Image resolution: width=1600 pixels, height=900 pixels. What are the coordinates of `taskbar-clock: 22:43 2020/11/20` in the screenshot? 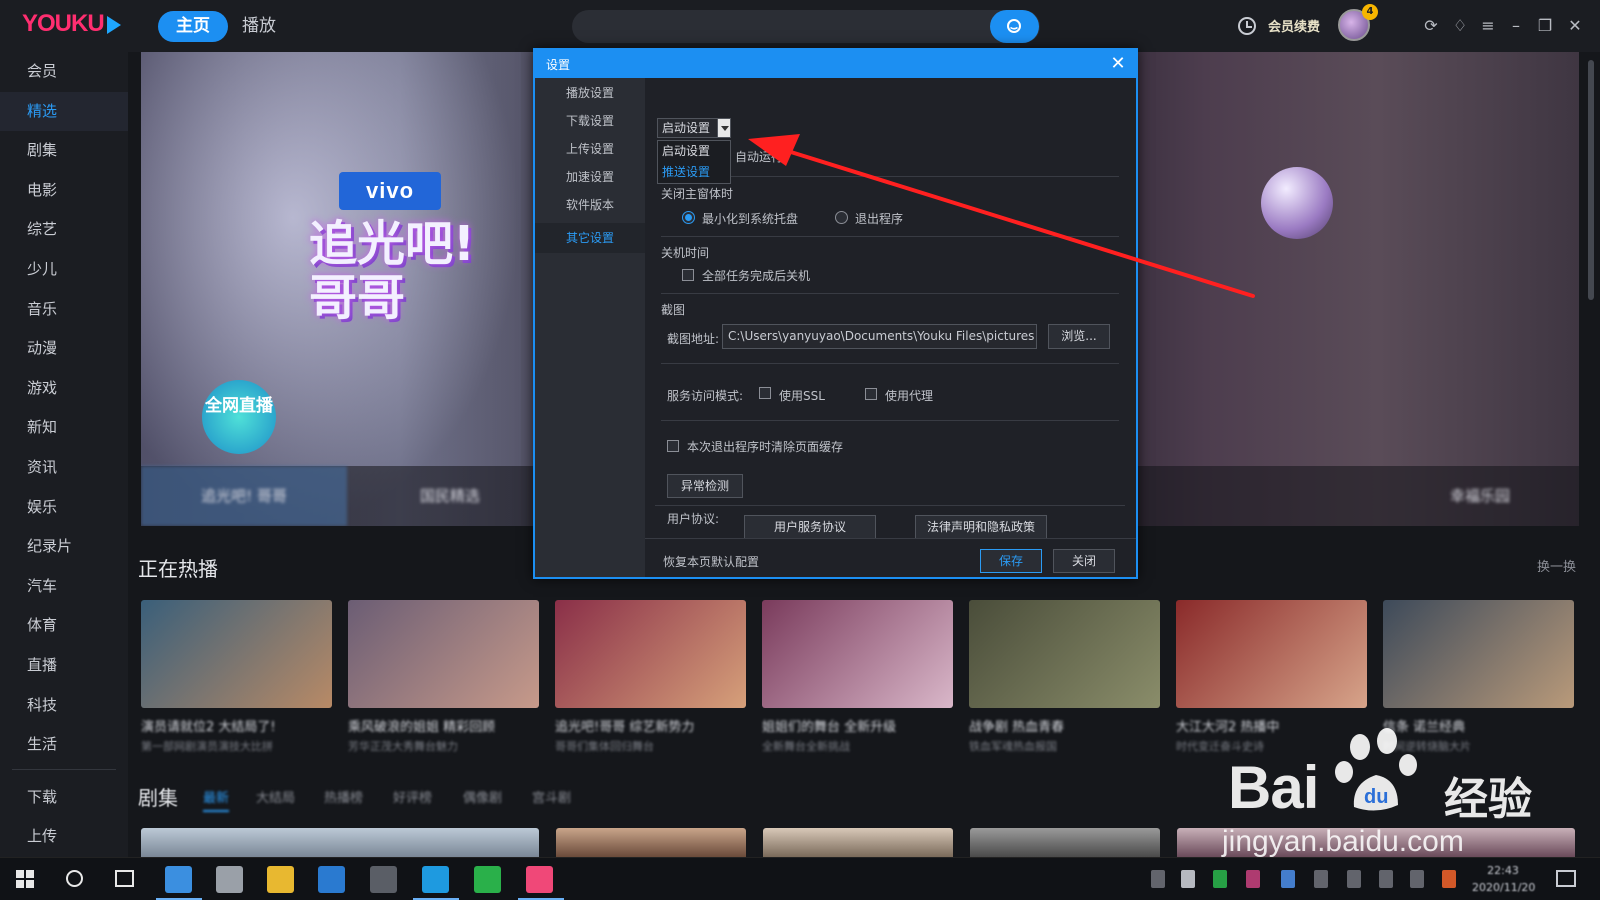 It's located at (1503, 879).